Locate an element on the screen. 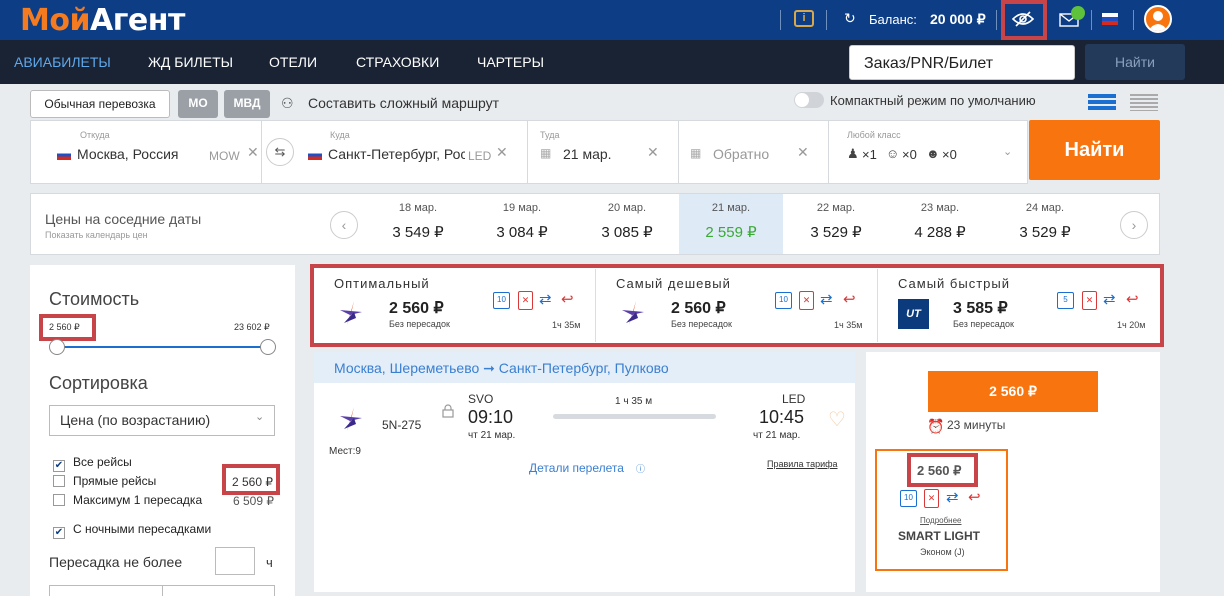 This screenshot has width=1224, height=596. date-cell-selected: 21 мар. 2 559 ₽ is located at coordinates (731, 224).